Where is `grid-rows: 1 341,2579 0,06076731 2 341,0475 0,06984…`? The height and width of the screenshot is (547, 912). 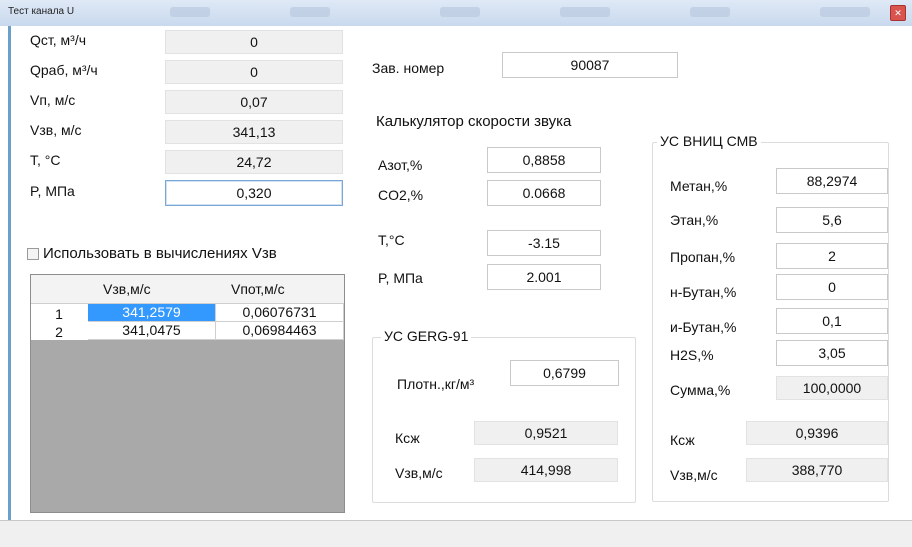
grid-rows: 1 341,2579 0,06076731 2 341,0475 0,06984… is located at coordinates (187, 322).